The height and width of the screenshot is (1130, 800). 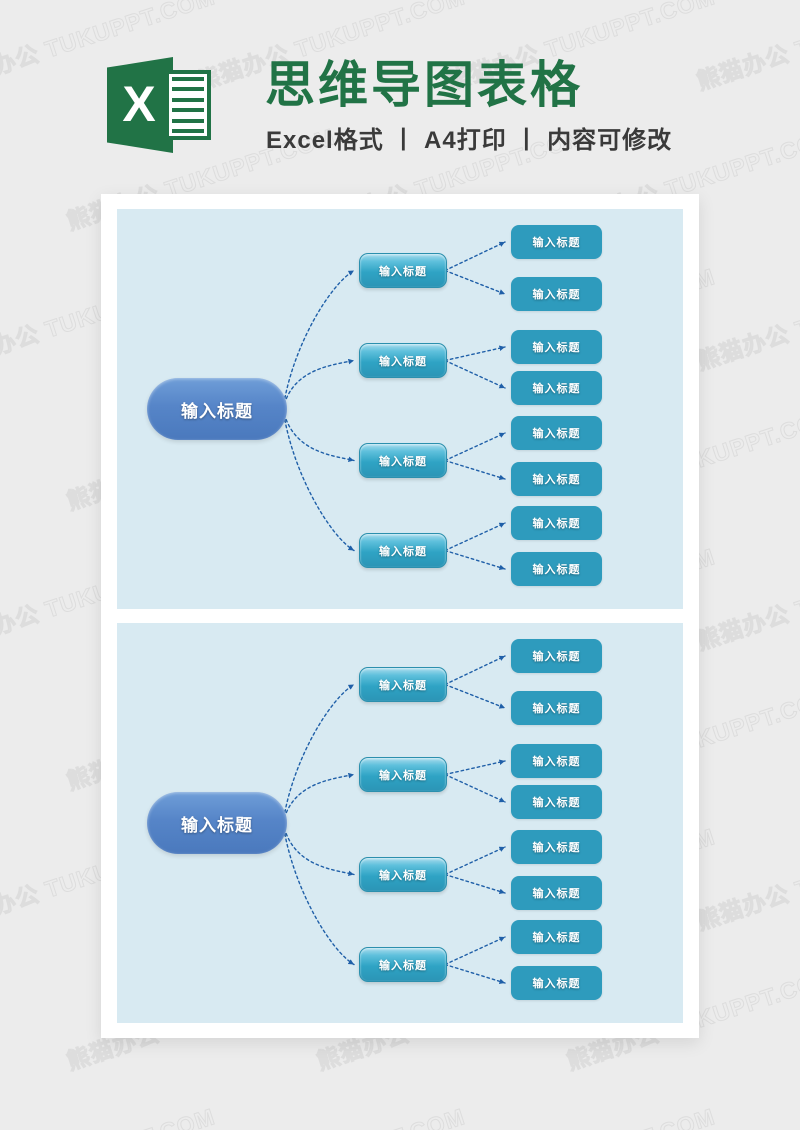 I want to click on excel-logo-x-letter: X, so click(x=139, y=104).